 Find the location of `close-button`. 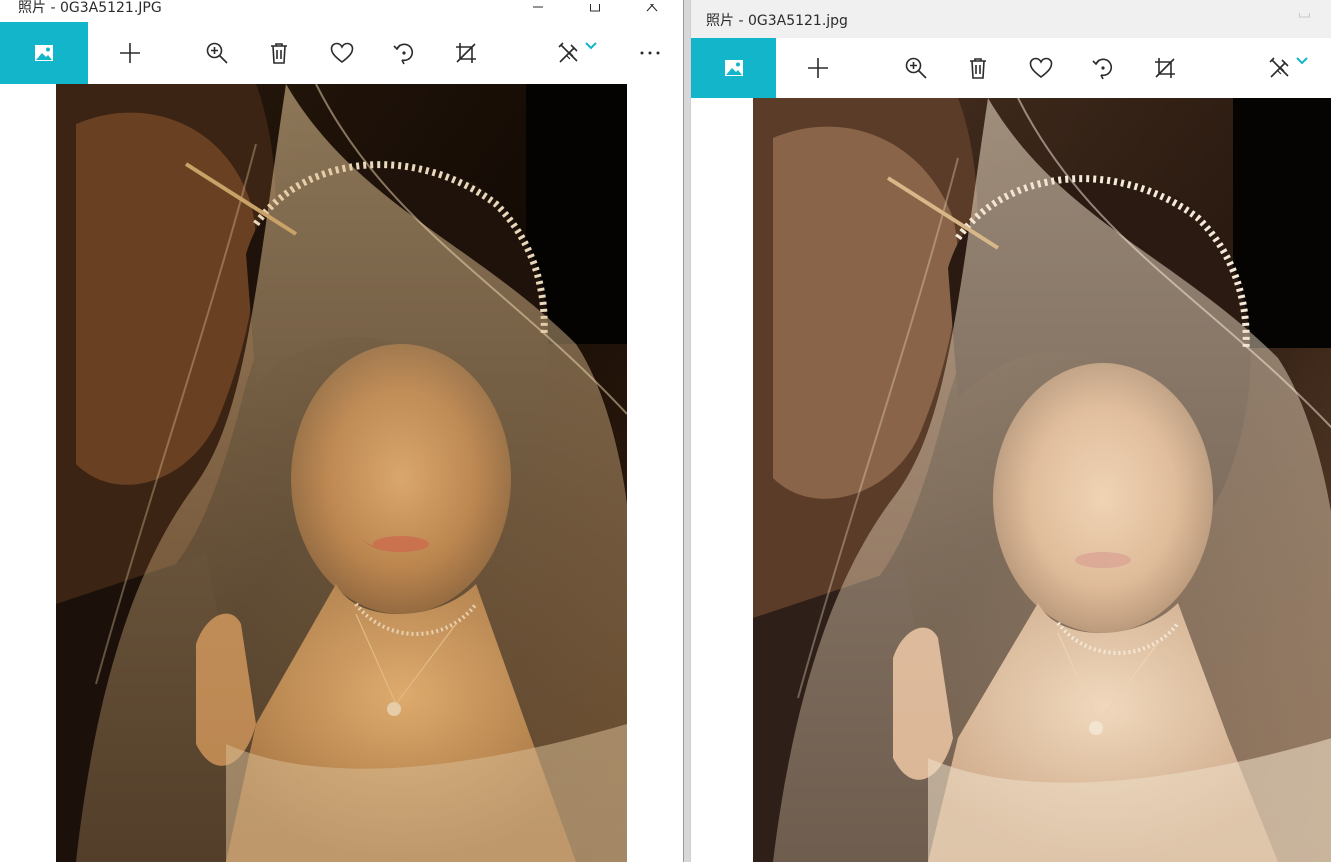

close-button is located at coordinates (652, 10).